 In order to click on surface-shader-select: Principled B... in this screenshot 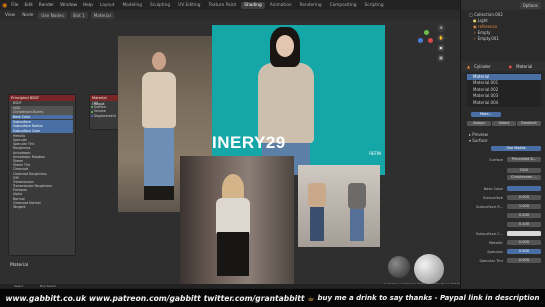, I will do `click(524, 159)`.